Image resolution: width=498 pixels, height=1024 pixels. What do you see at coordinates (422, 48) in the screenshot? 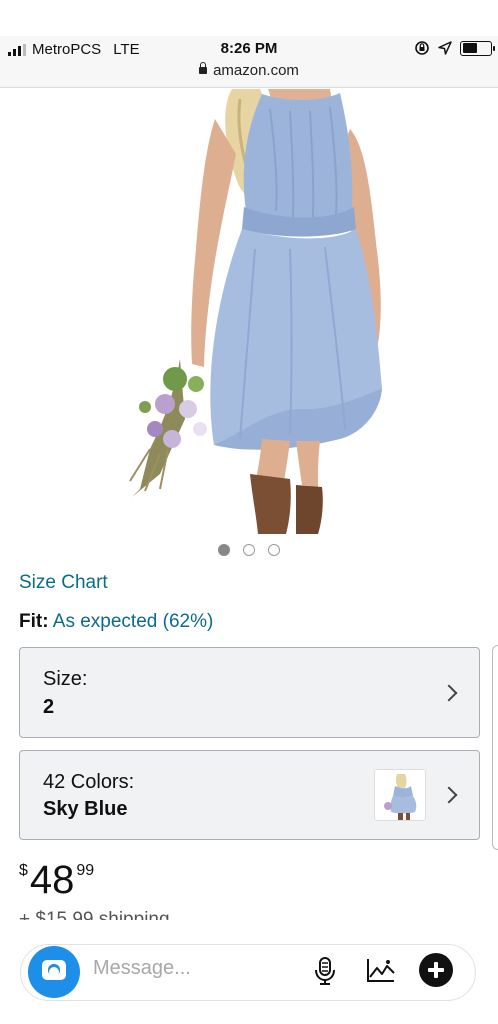
I see `orientation-lock-icon` at bounding box center [422, 48].